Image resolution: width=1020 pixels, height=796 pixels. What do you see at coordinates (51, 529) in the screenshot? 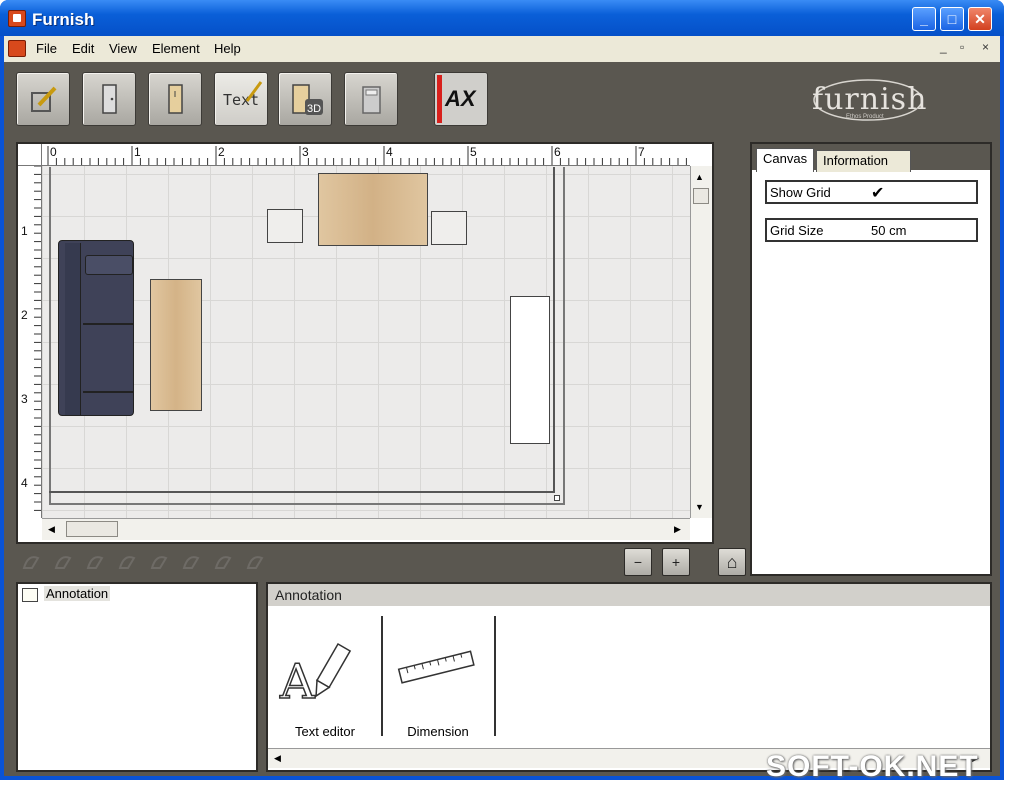
I see `scroll-left-arrow: ◀` at bounding box center [51, 529].